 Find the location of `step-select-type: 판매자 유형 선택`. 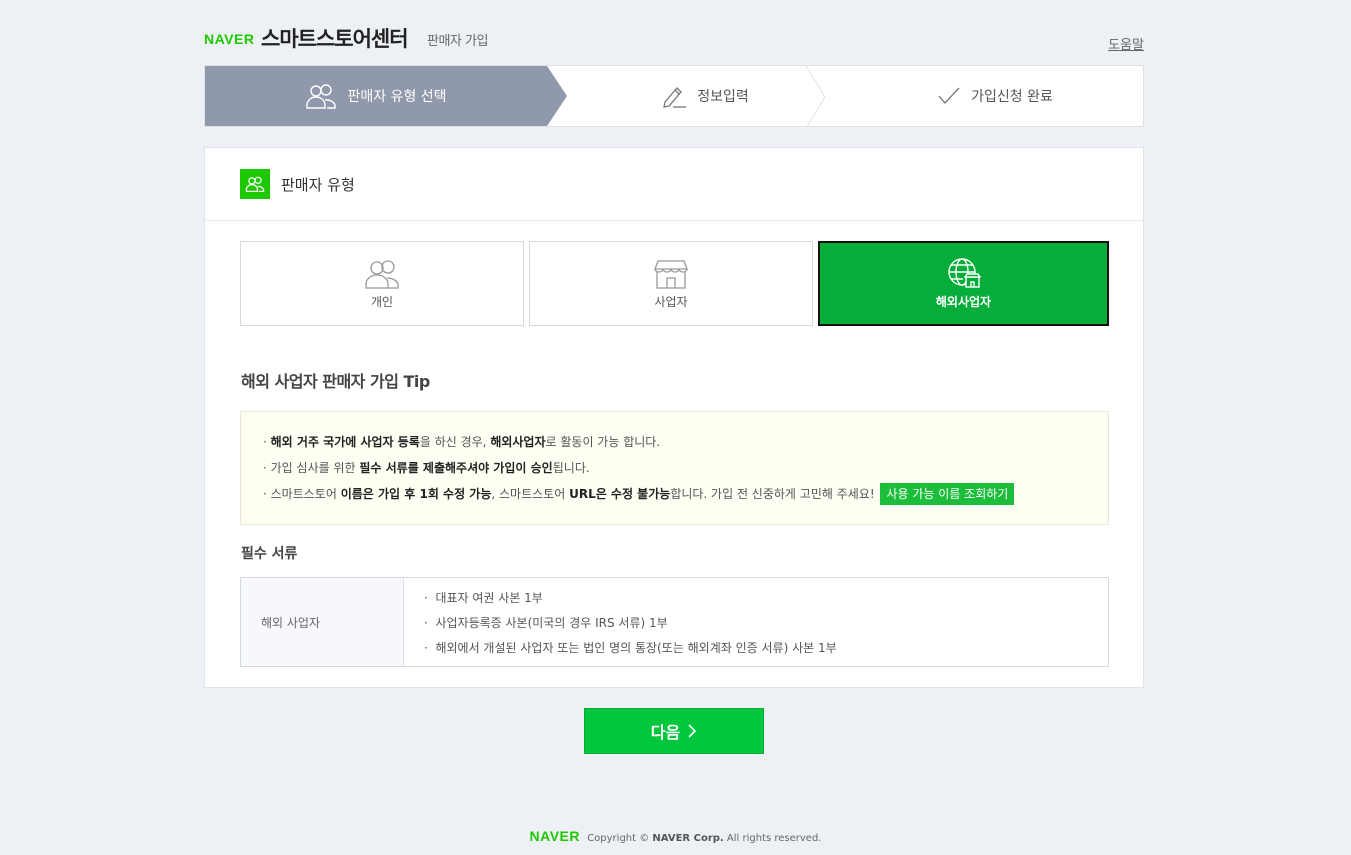

step-select-type: 판매자 유형 선택 is located at coordinates (376, 96).